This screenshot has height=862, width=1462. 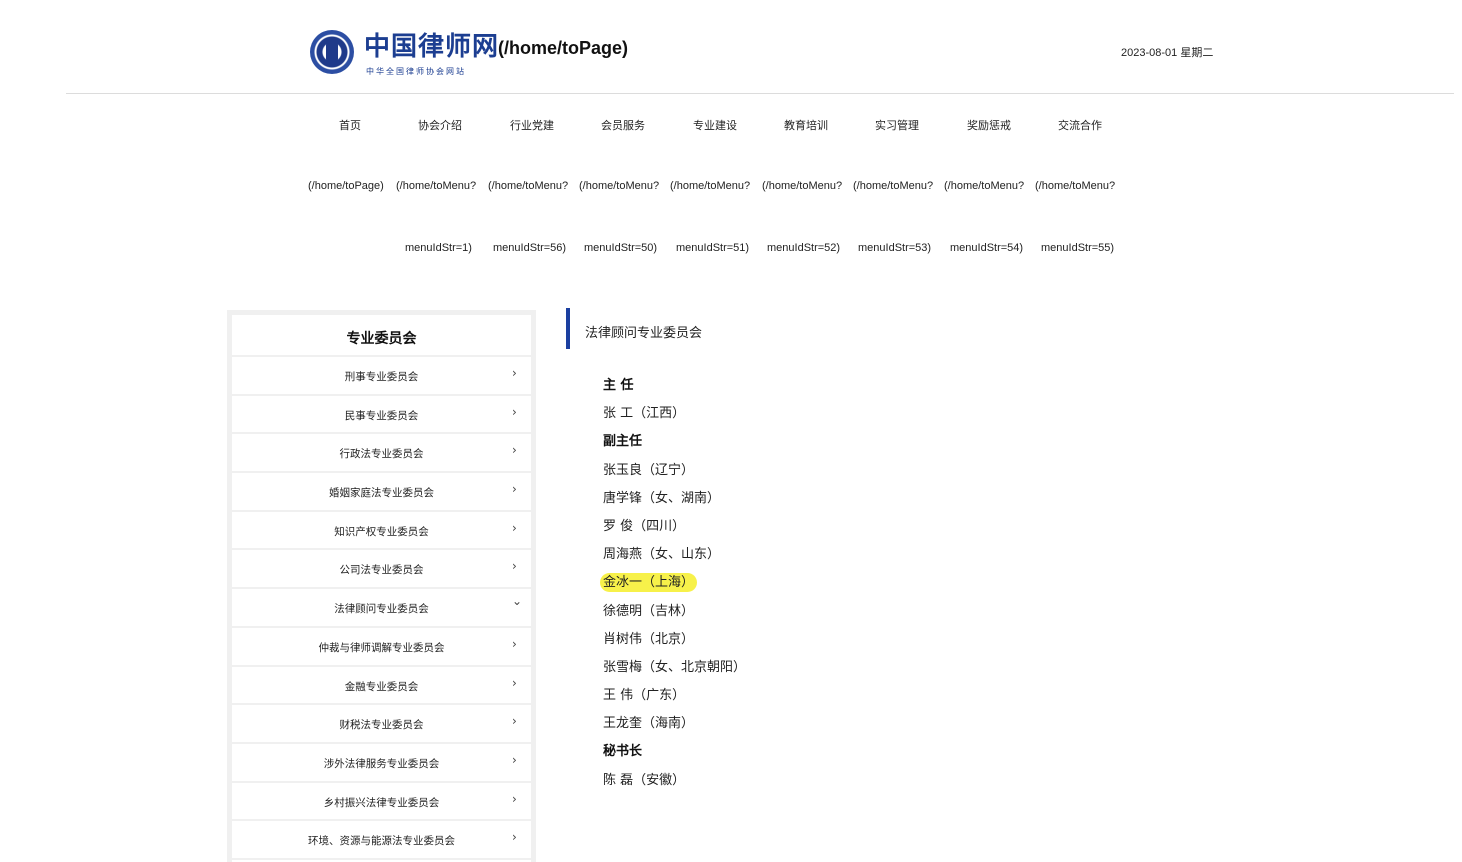 I want to click on home-page-link: (/home/toPage), so click(x=563, y=48).